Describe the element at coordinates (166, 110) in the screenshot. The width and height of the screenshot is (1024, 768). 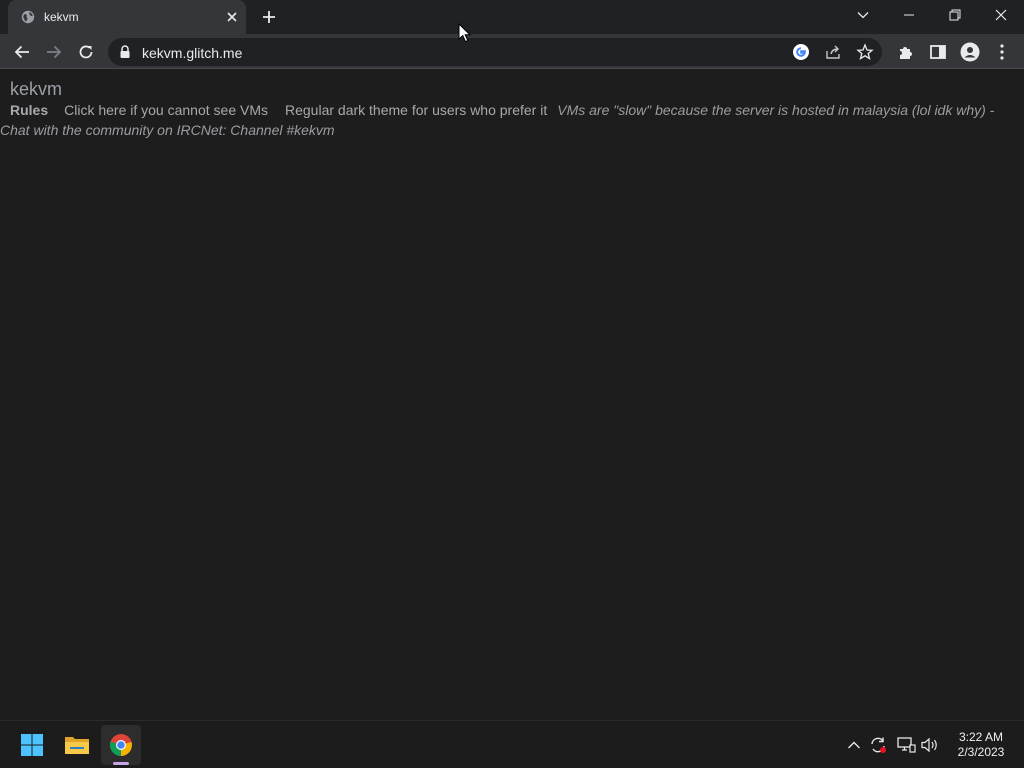
I see `cannot-see-vms-link: Click here if you cannot see VMs` at that location.